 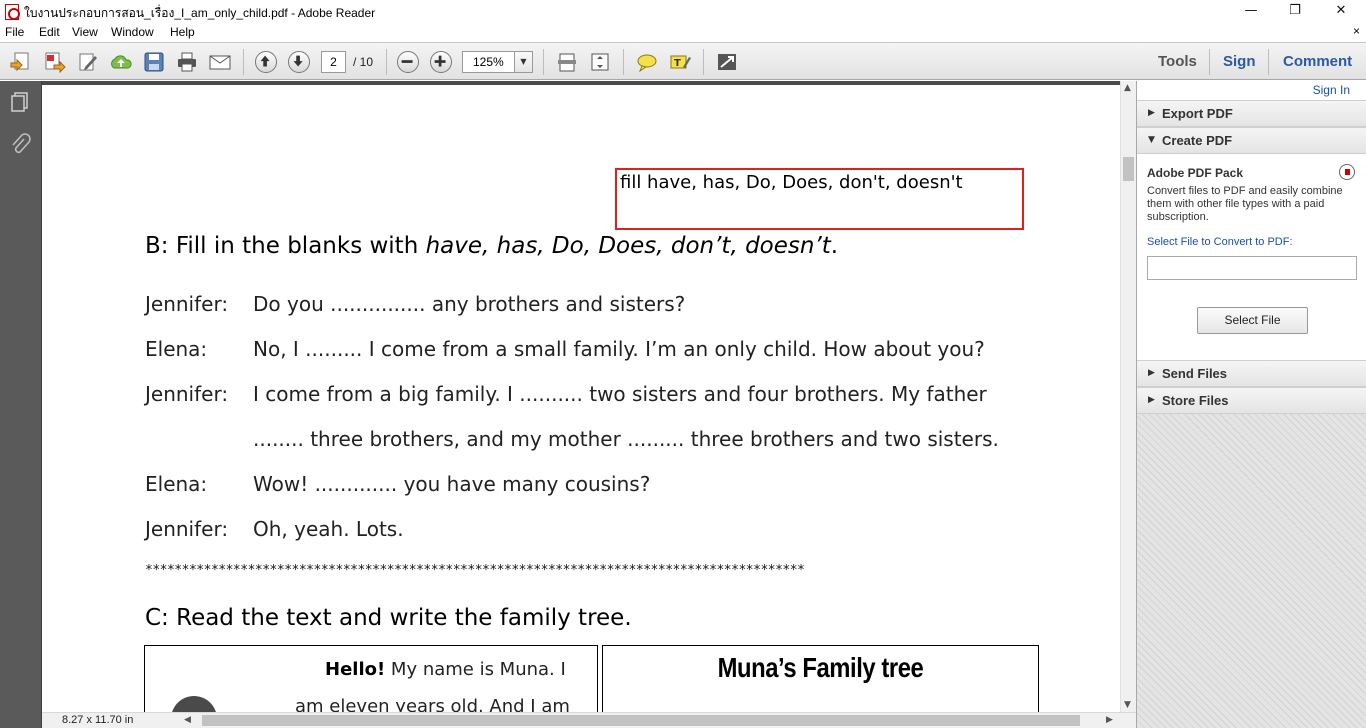 I want to click on comment-pane-button: Comment, so click(x=1317, y=61).